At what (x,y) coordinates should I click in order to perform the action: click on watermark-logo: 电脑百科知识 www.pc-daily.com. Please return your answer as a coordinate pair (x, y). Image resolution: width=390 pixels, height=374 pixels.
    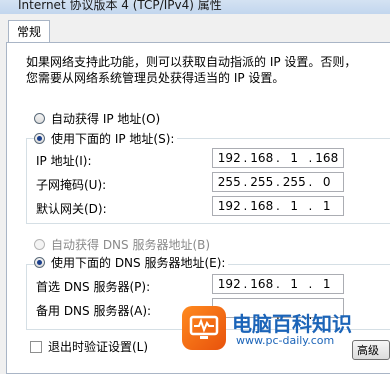
    Looking at the image, I should click on (283, 328).